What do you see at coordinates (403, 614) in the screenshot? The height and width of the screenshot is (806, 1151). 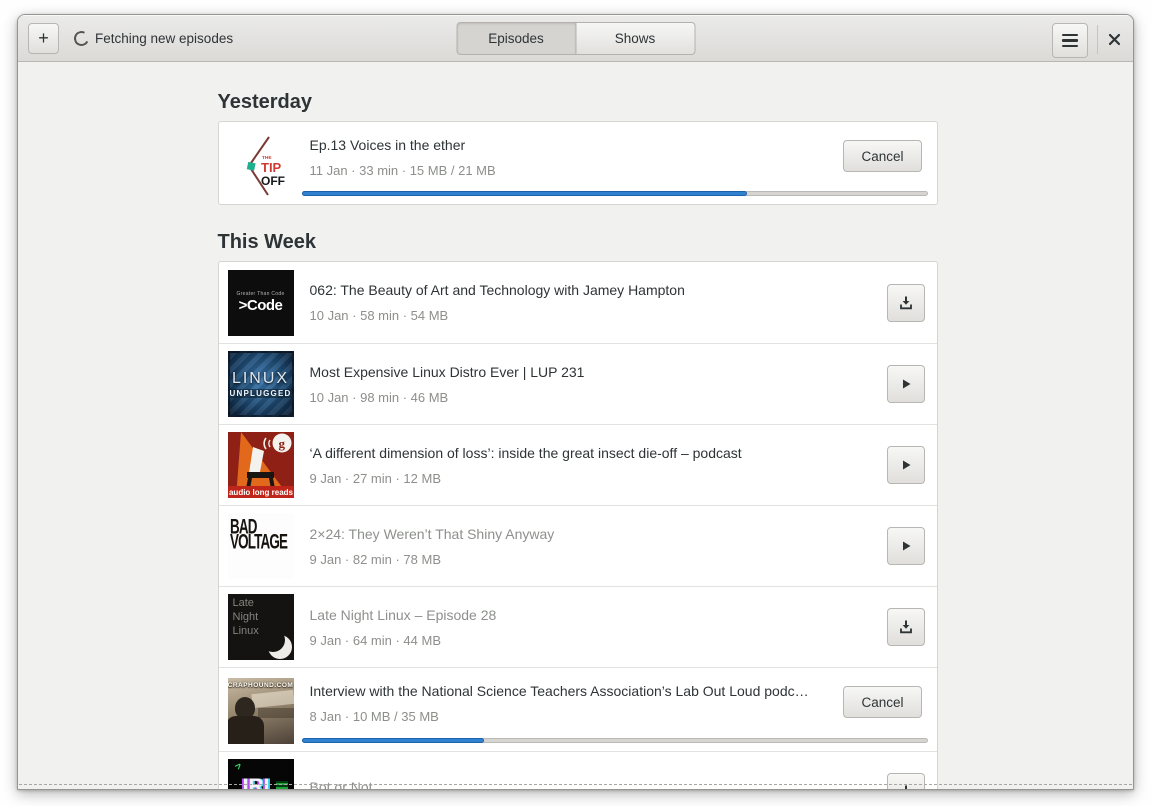 I see `episode-title: Late Night Linux – Episode 28` at bounding box center [403, 614].